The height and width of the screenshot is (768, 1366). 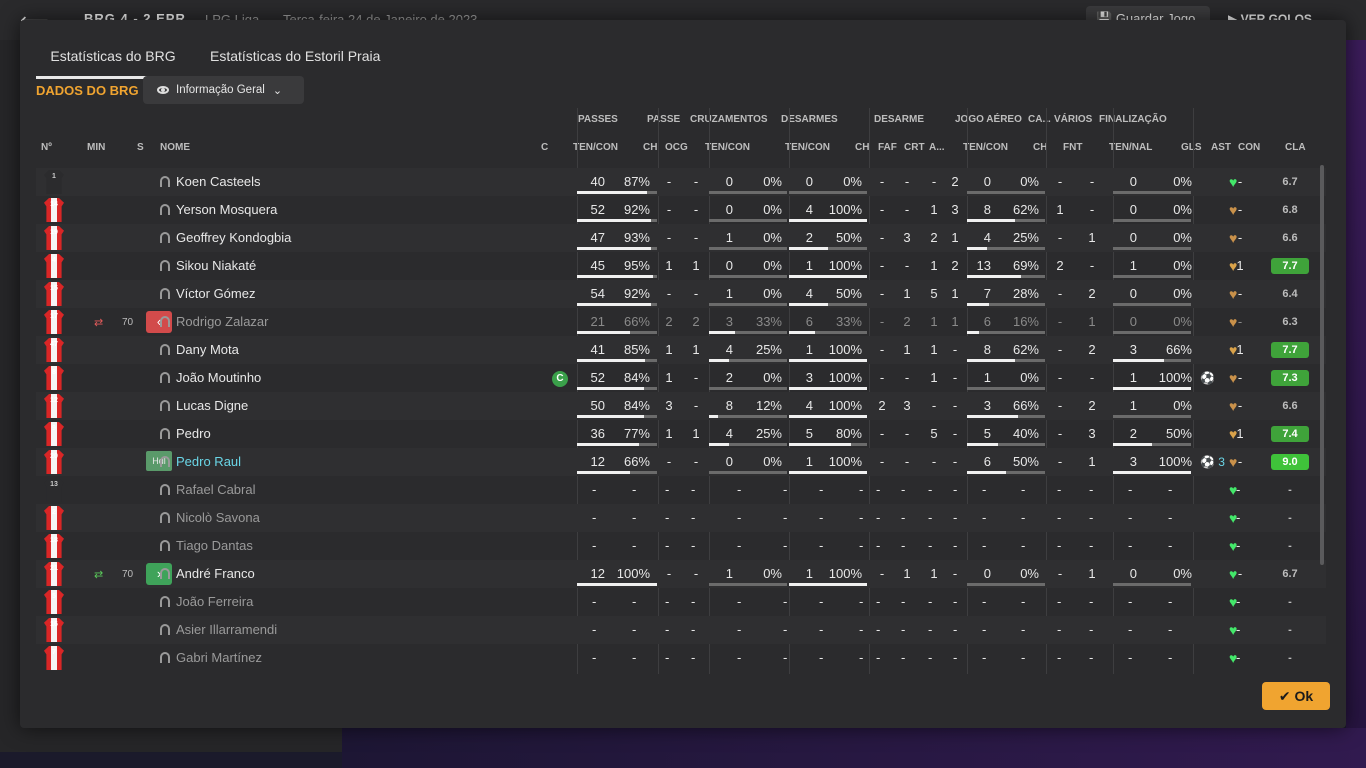 What do you see at coordinates (215, 573) in the screenshot?
I see `player-name: André Franco` at bounding box center [215, 573].